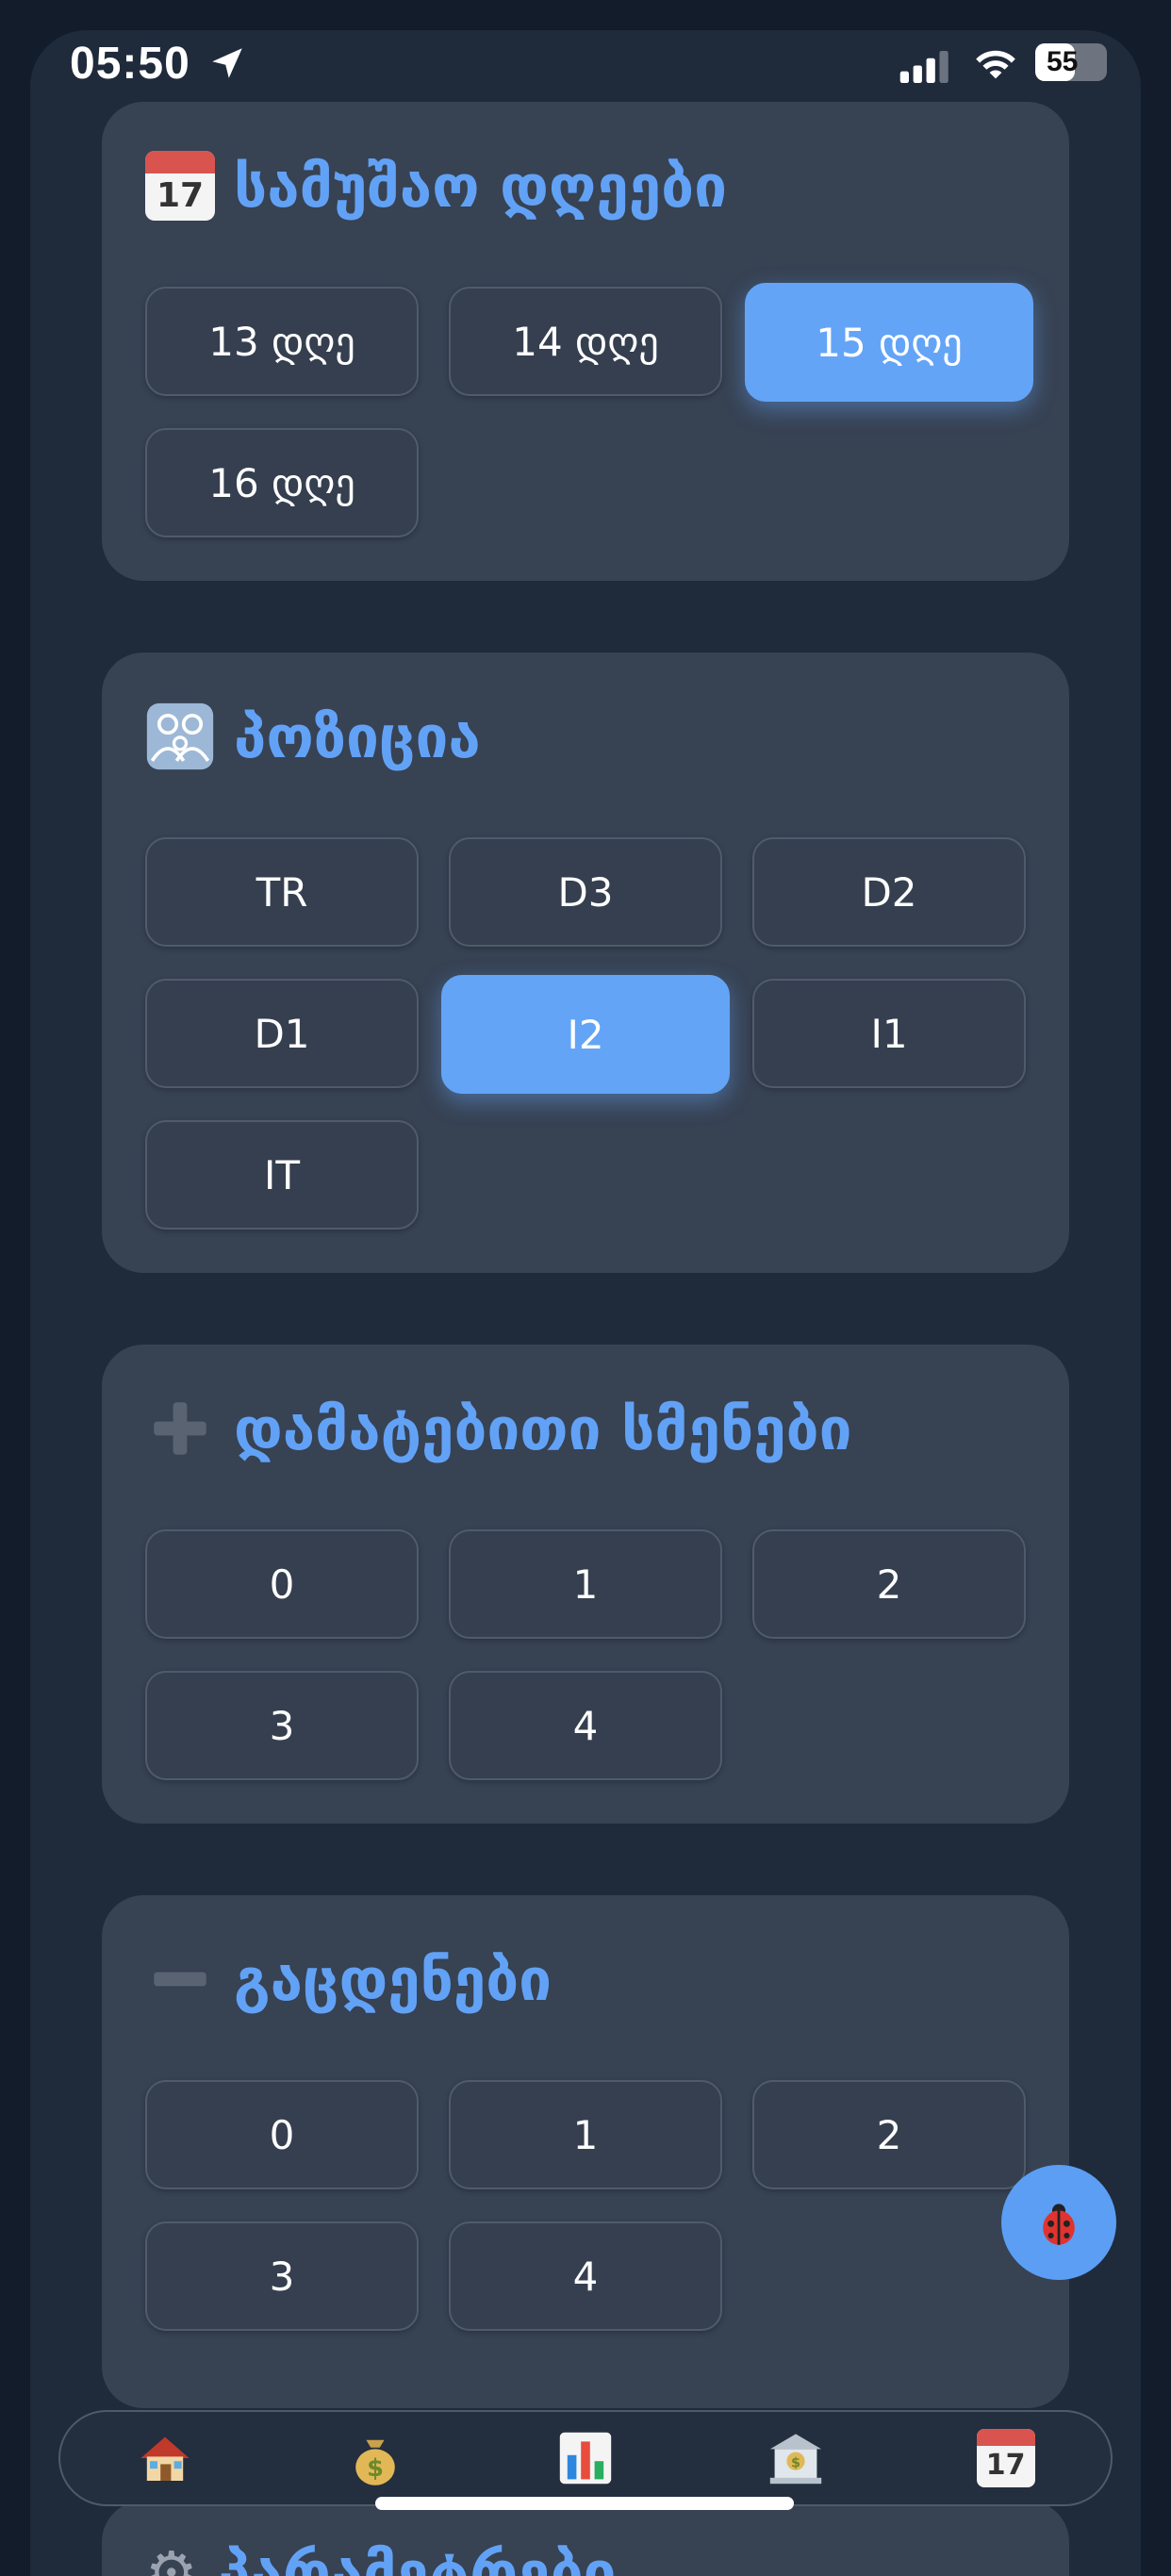 This screenshot has width=1171, height=2576. I want to click on bug-report-button, so click(1058, 2222).